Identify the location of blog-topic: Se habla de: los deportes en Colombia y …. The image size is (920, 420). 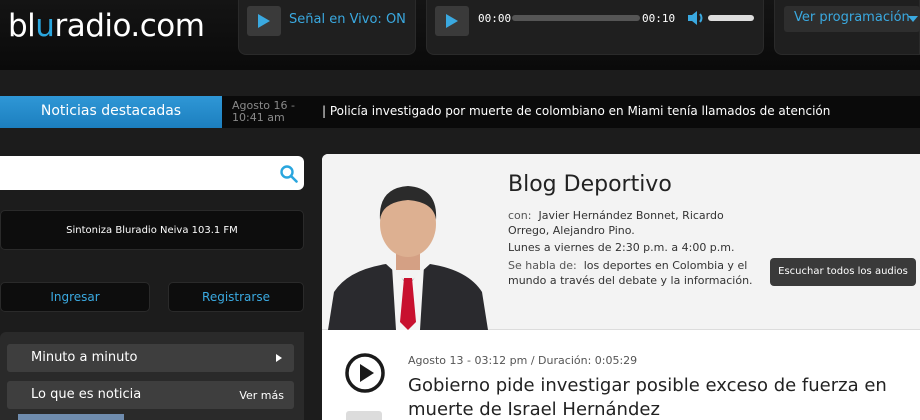
(630, 273).